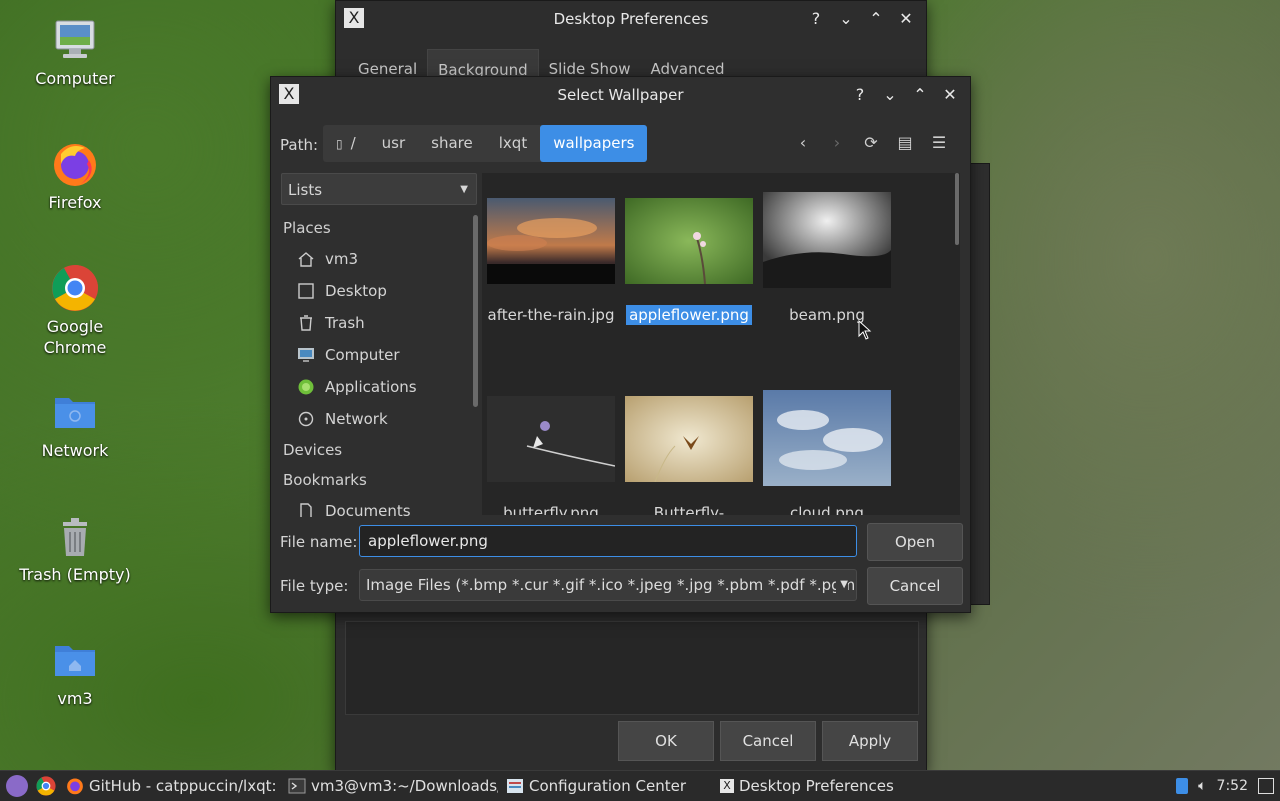 The image size is (1280, 801). Describe the element at coordinates (75, 660) in the screenshot. I see `home-folder-icon` at that location.